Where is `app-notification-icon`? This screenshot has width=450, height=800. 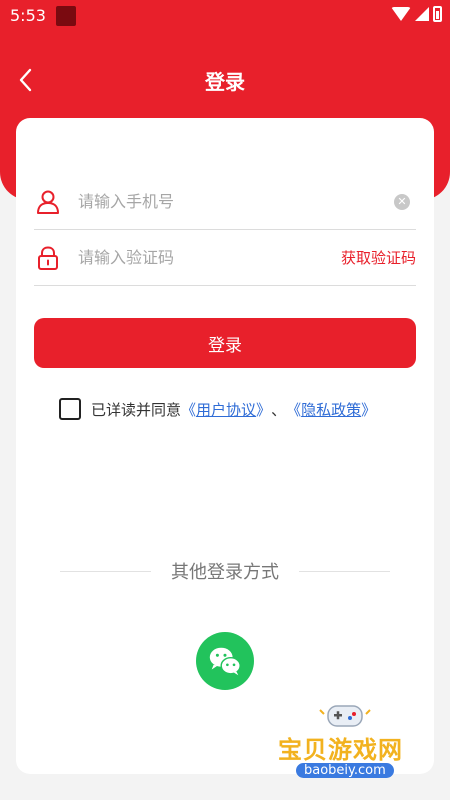
app-notification-icon is located at coordinates (66, 16).